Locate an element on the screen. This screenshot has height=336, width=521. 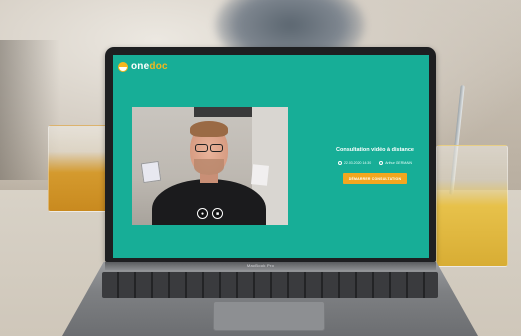
camera-icon: ■ is located at coordinates (217, 213).